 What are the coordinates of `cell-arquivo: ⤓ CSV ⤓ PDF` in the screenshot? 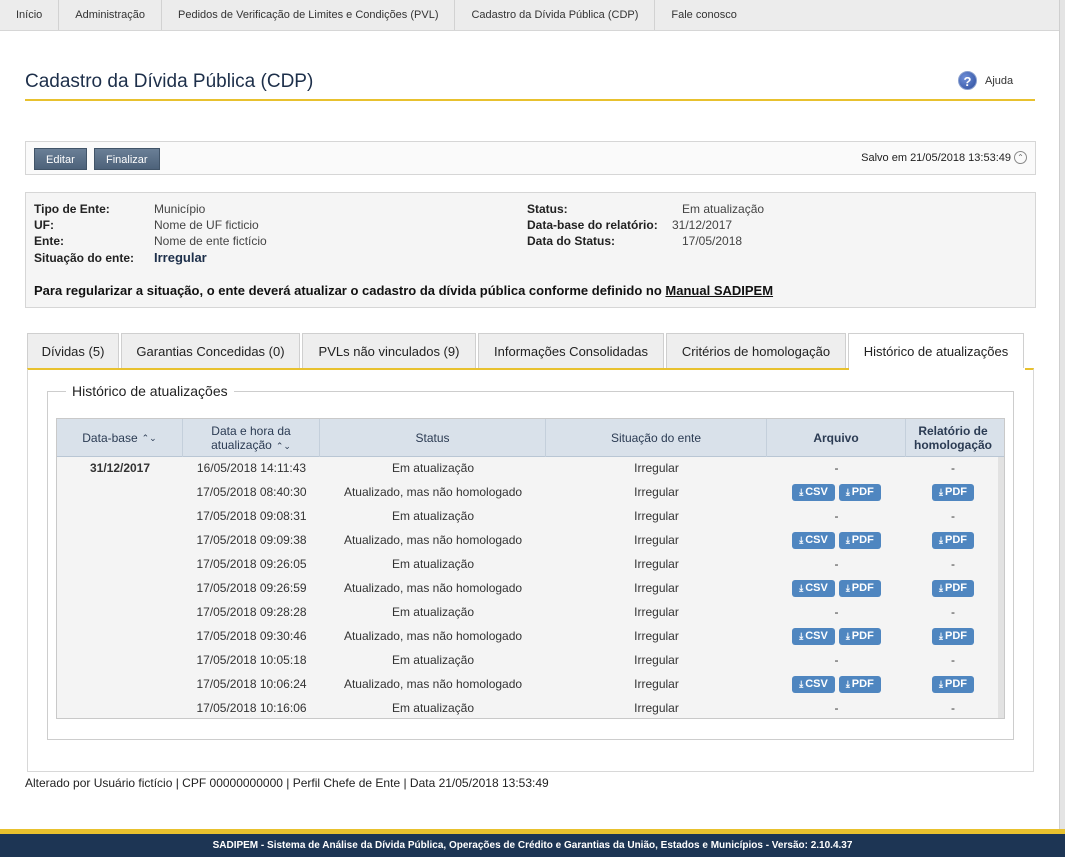 It's located at (836, 541).